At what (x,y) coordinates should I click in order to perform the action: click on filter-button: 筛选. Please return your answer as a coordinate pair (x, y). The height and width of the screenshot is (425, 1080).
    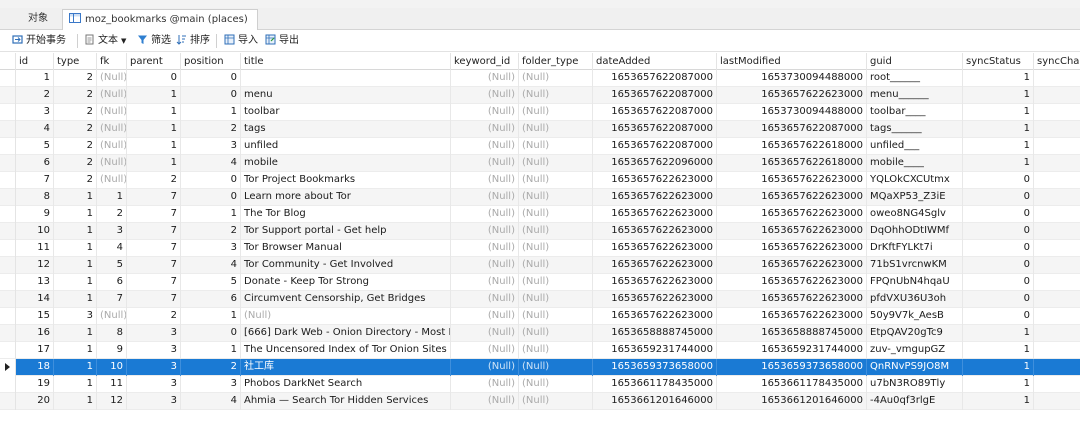
    Looking at the image, I should click on (154, 41).